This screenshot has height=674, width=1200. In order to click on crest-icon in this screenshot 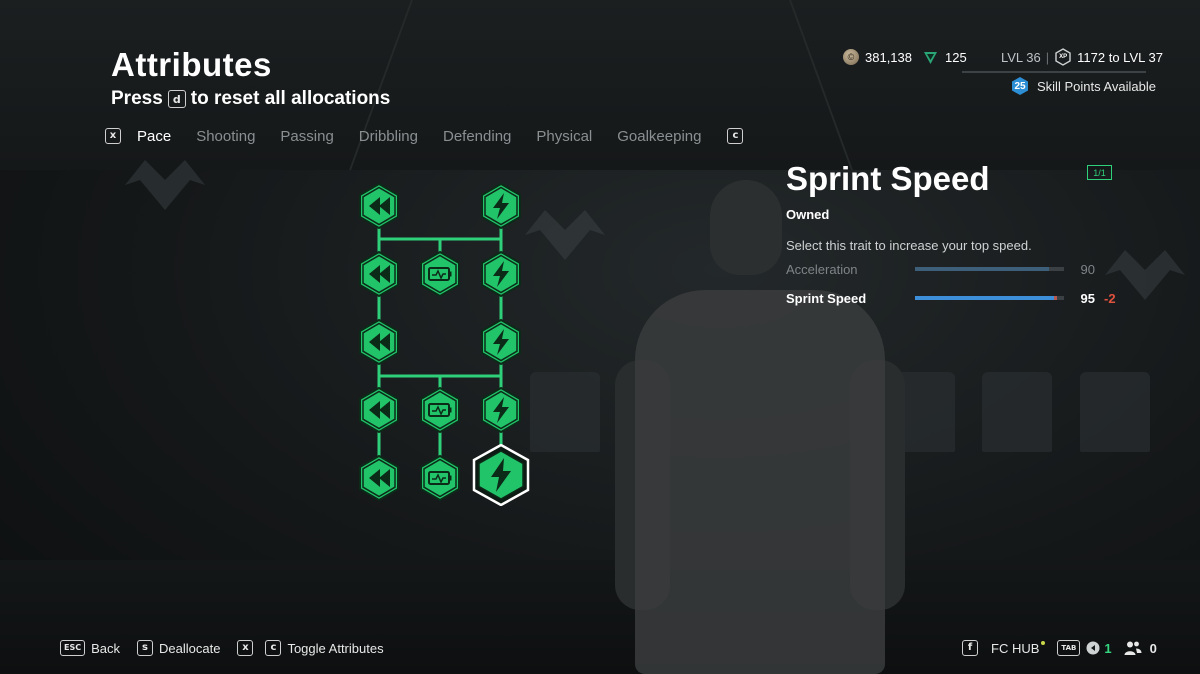, I will do `click(165, 185)`.